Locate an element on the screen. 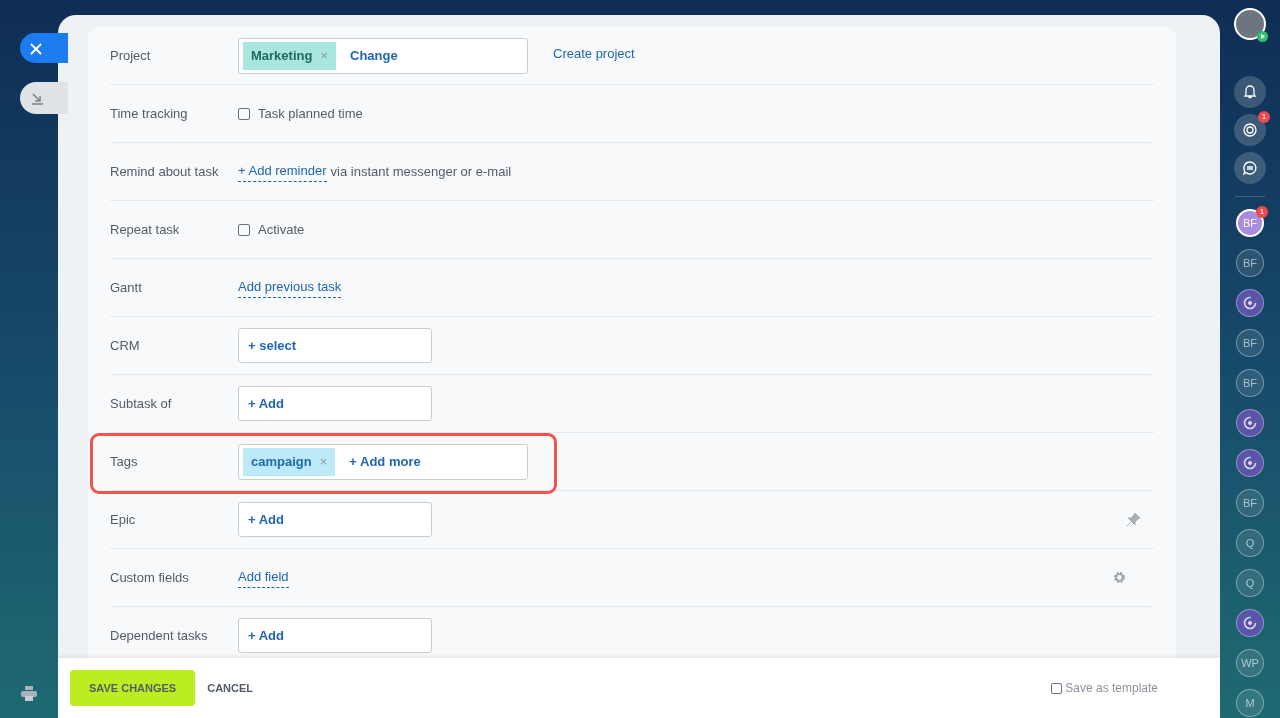 Image resolution: width=1280 pixels, height=718 pixels. target-icon is located at coordinates (1250, 130).